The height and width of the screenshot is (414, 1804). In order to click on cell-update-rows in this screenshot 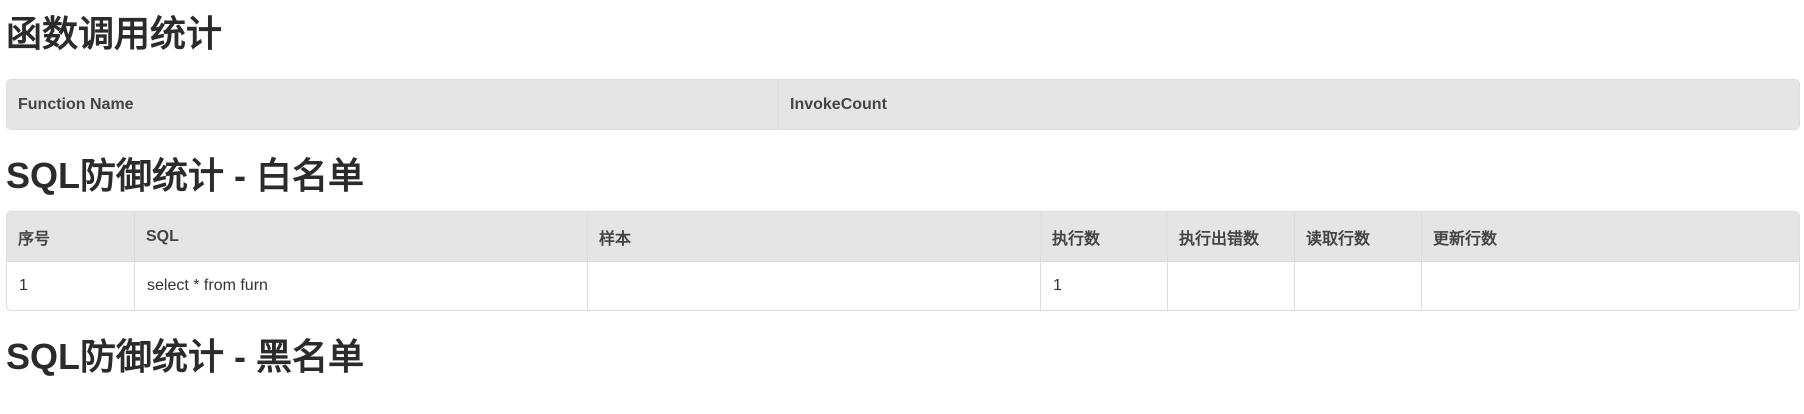, I will do `click(1610, 285)`.